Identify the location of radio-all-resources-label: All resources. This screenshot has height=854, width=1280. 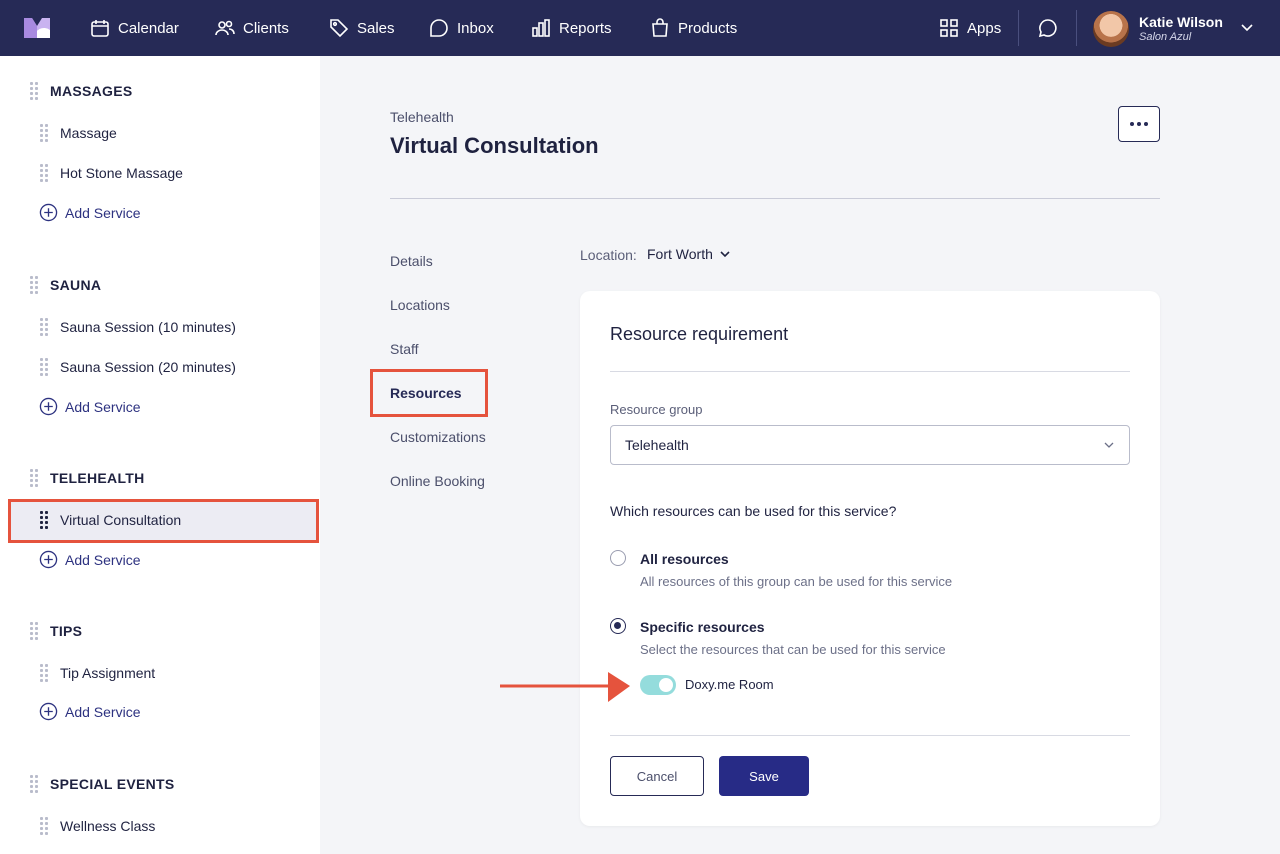
(684, 559).